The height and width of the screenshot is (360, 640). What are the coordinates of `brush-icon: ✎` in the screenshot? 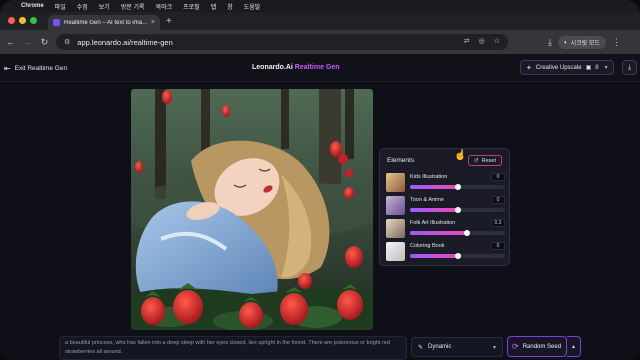 It's located at (421, 347).